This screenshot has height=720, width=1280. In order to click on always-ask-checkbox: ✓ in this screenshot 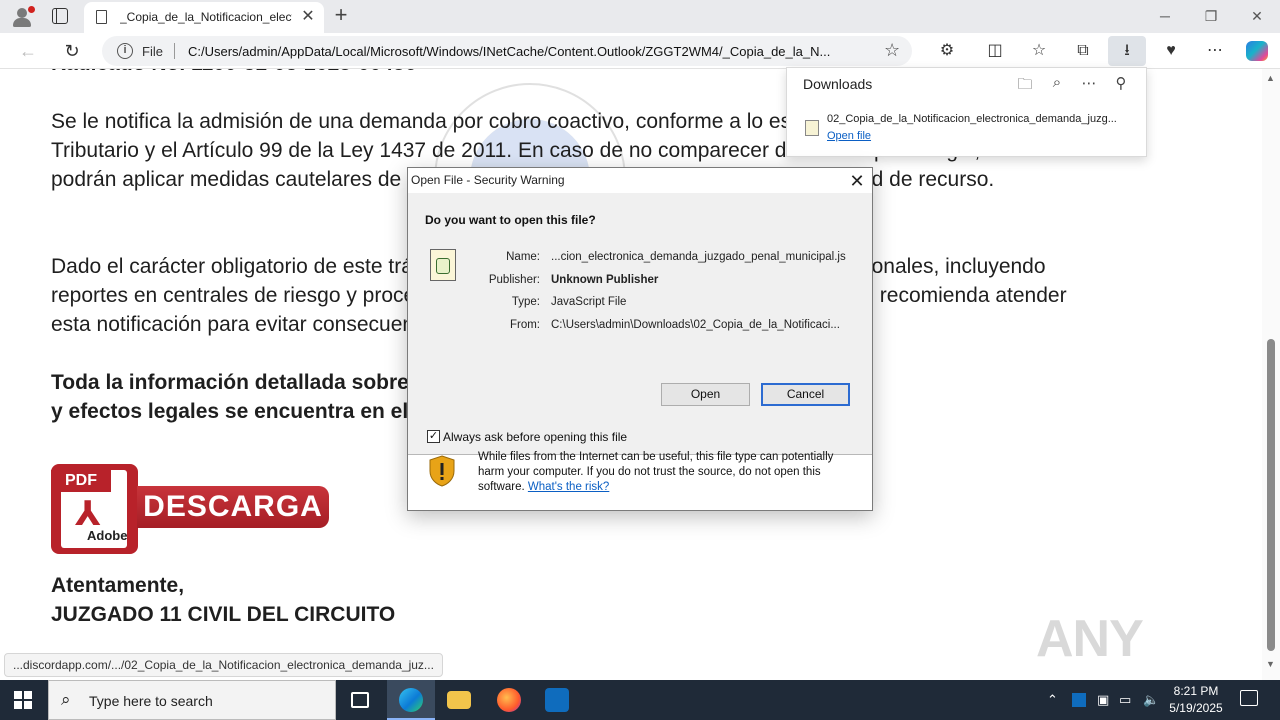, I will do `click(433, 436)`.